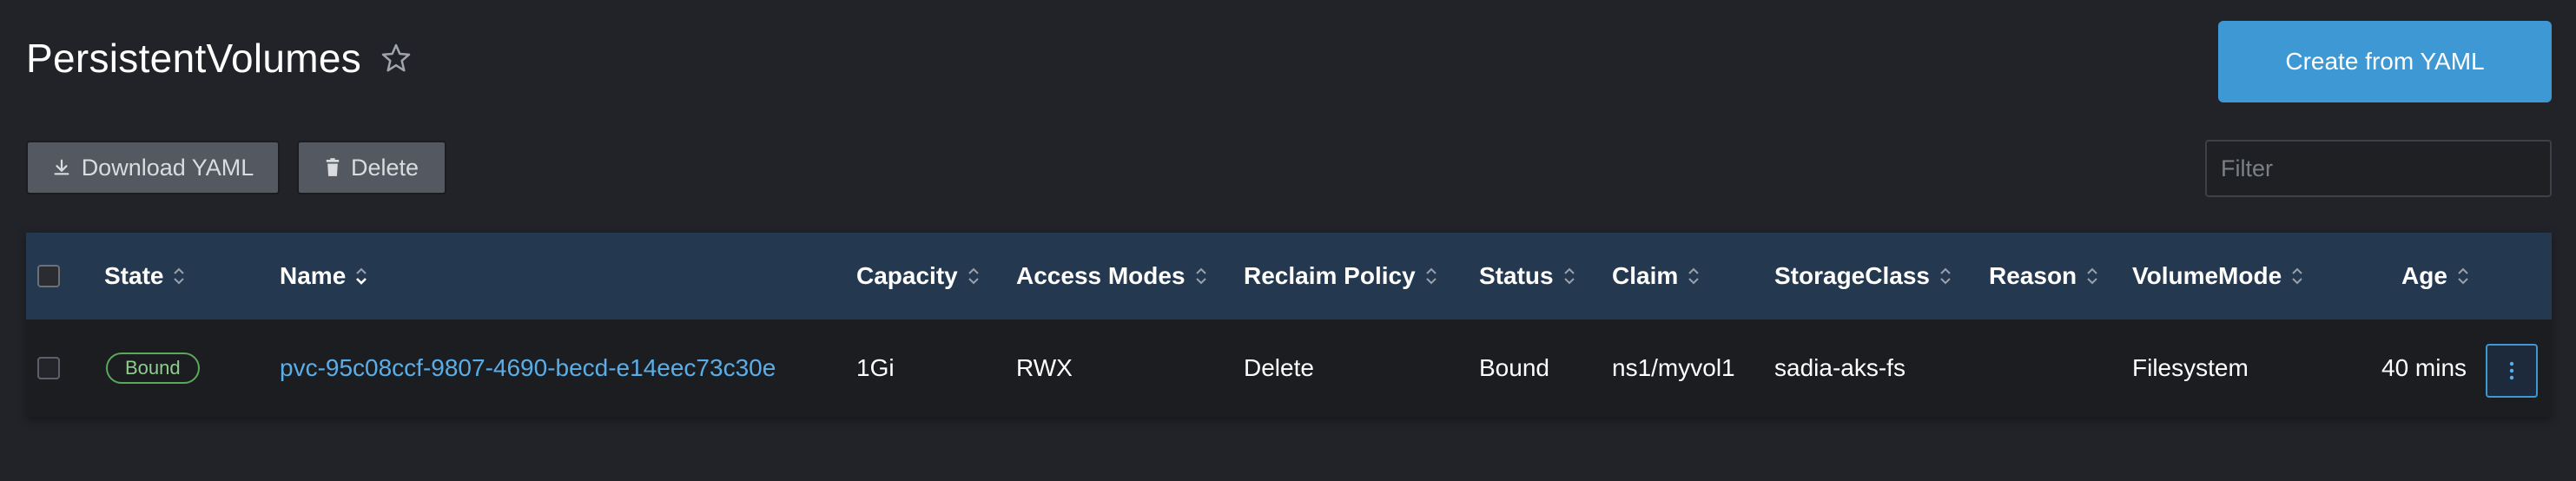 The width and height of the screenshot is (2576, 481). What do you see at coordinates (2190, 367) in the screenshot?
I see `volume-mode-cell: Filesystem` at bounding box center [2190, 367].